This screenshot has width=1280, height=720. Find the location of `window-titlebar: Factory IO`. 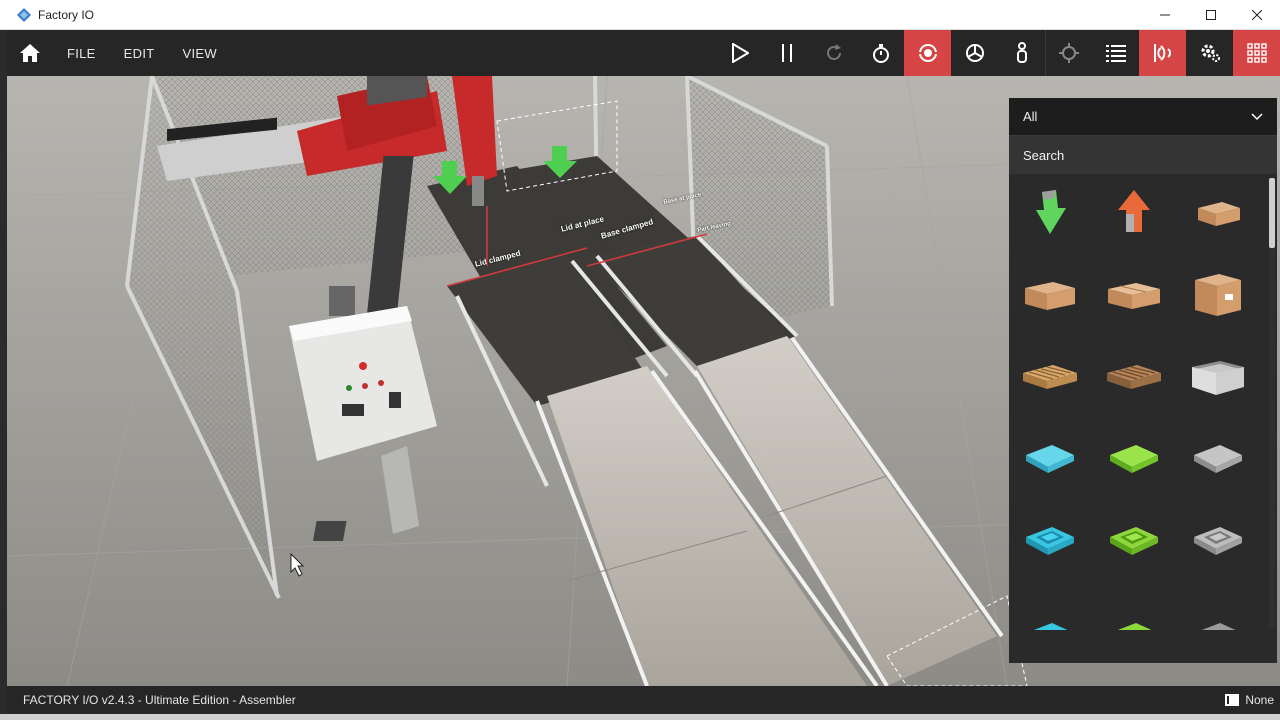

window-titlebar: Factory IO is located at coordinates (640, 15).